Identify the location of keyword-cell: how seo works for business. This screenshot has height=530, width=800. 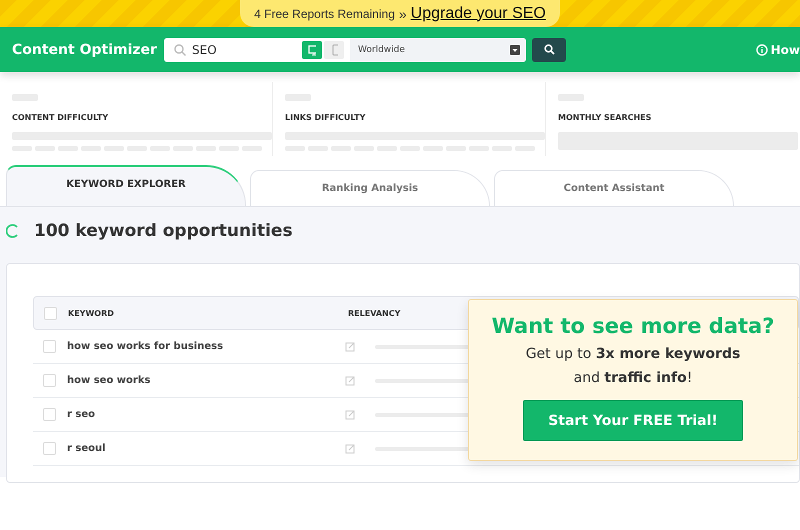
(145, 346).